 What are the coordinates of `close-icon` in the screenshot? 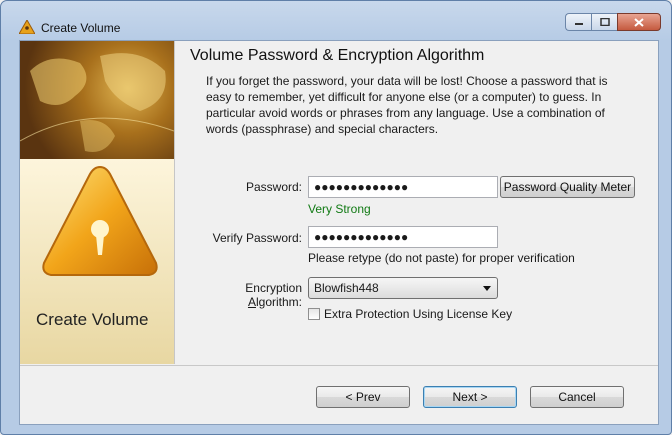 It's located at (639, 22).